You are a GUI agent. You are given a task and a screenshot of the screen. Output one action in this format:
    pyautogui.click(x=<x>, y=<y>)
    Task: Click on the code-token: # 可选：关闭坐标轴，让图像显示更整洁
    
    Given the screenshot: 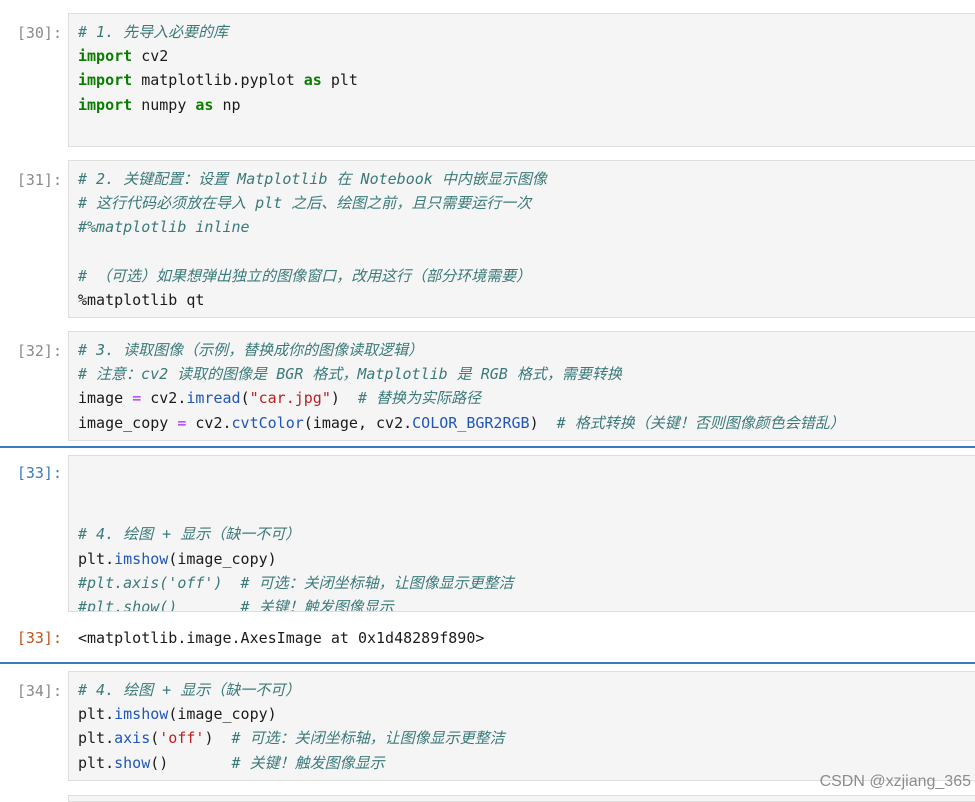 What is the action you would take?
    pyautogui.click(x=368, y=738)
    